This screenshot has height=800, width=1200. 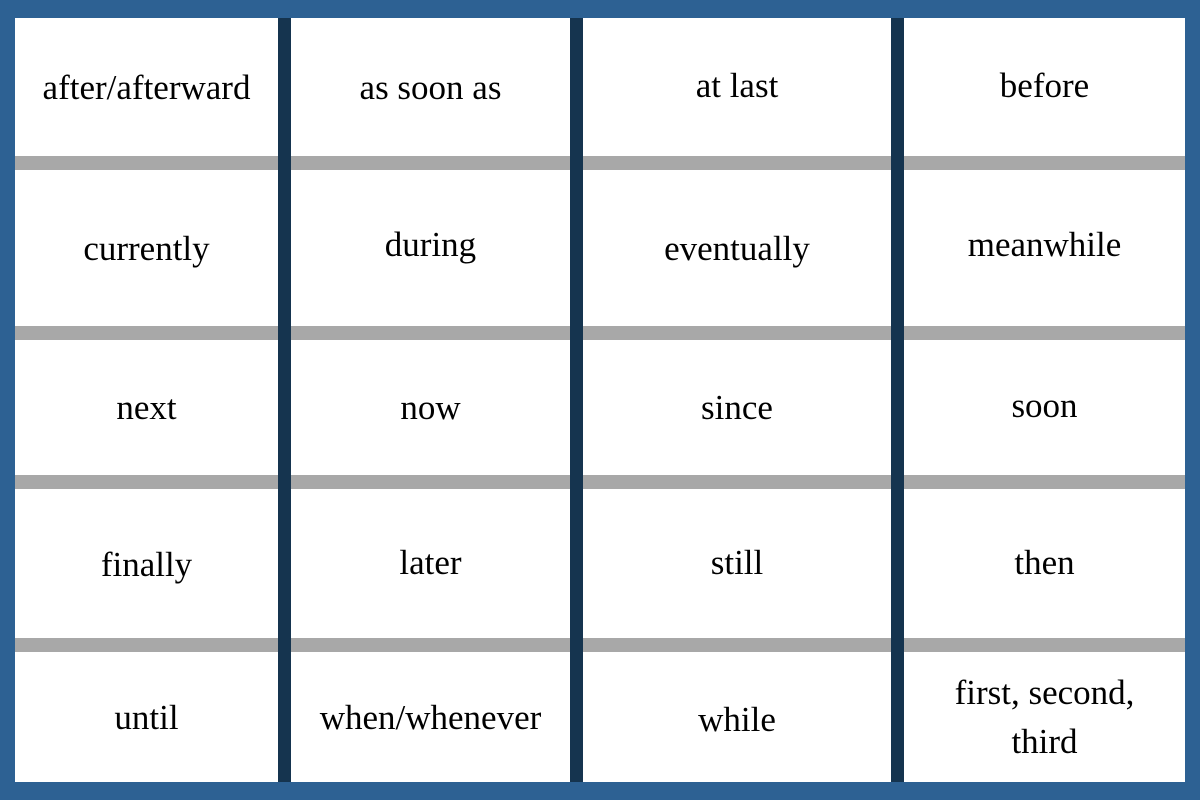 What do you see at coordinates (430, 717) in the screenshot?
I see `word-card: when/whenever` at bounding box center [430, 717].